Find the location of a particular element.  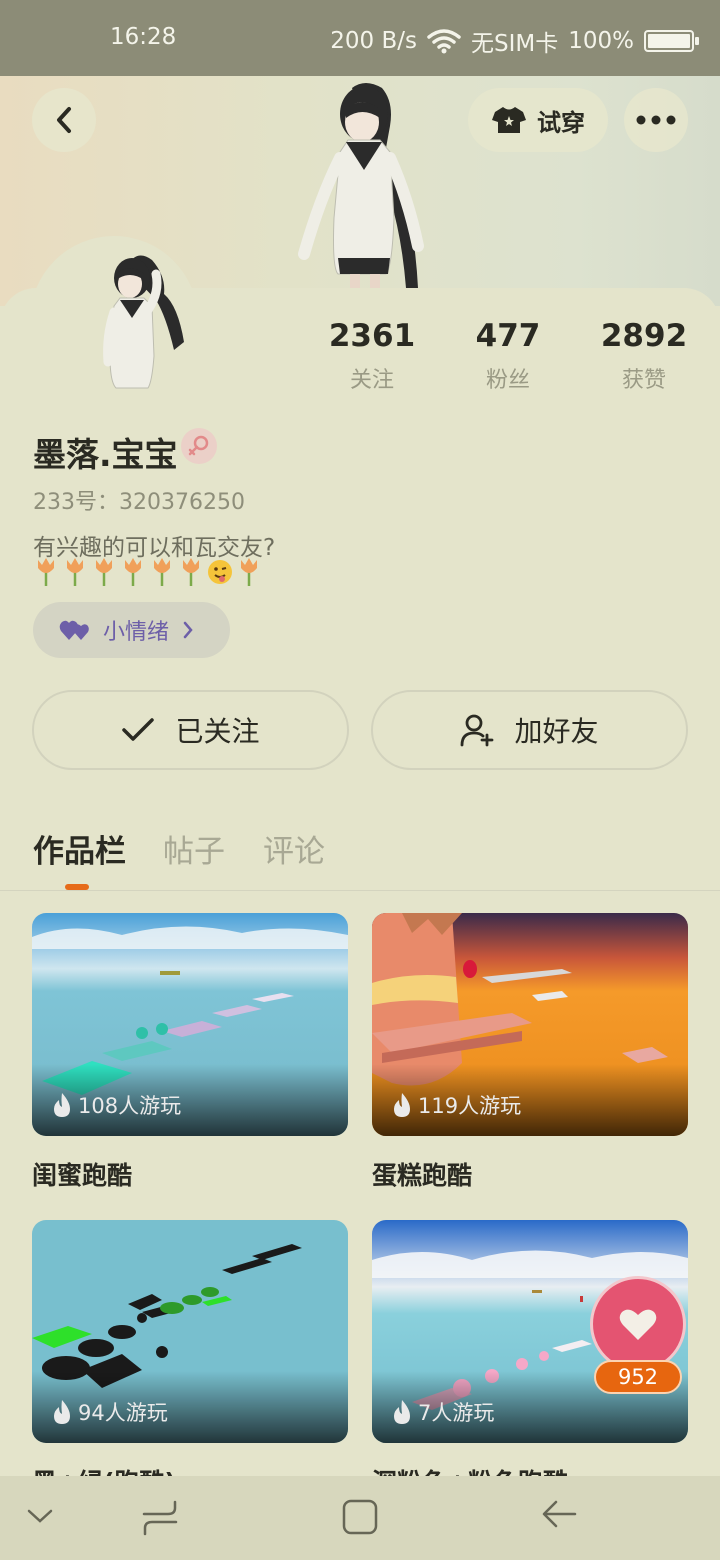

back-nav-icon is located at coordinates (559, 1516).